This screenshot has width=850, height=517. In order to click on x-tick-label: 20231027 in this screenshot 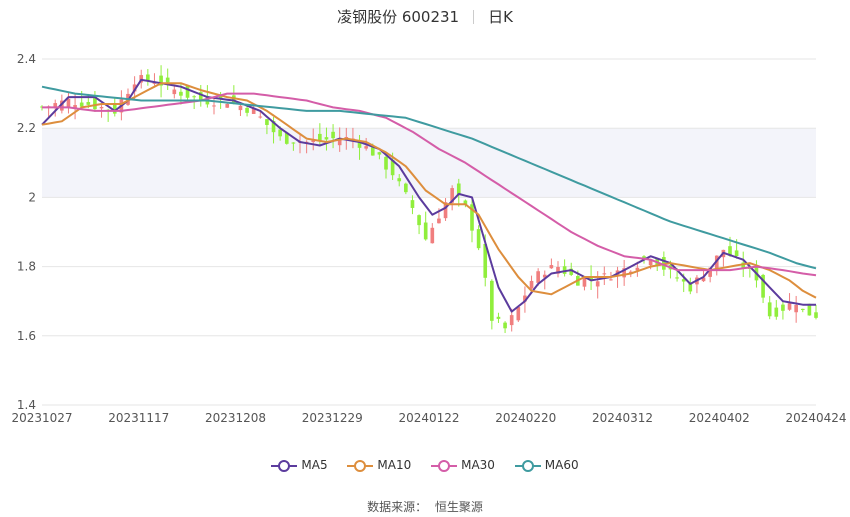, I will do `click(41, 418)`.